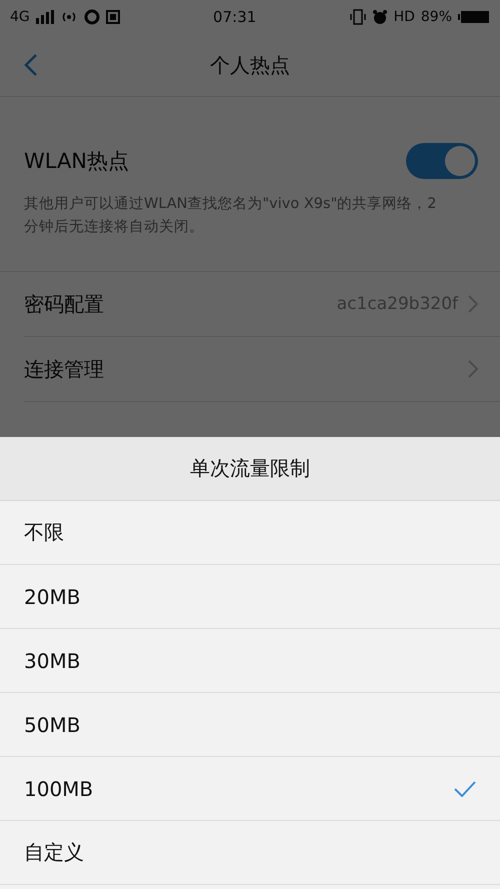 Image resolution: width=500 pixels, height=889 pixels. What do you see at coordinates (31, 65) in the screenshot?
I see `back-icon` at bounding box center [31, 65].